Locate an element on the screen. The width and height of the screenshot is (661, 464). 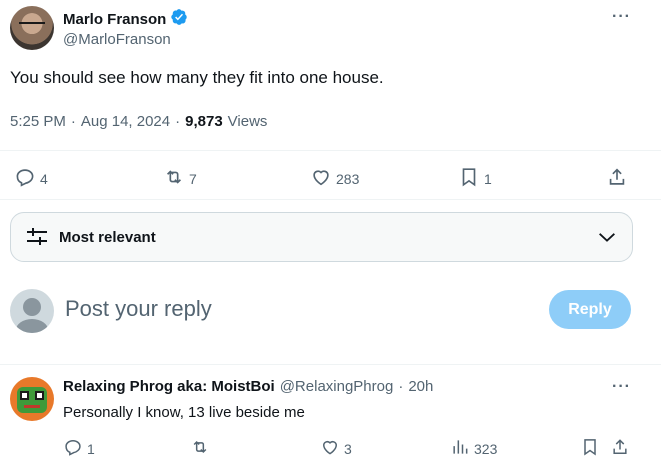
author-avatar is located at coordinates (32, 28).